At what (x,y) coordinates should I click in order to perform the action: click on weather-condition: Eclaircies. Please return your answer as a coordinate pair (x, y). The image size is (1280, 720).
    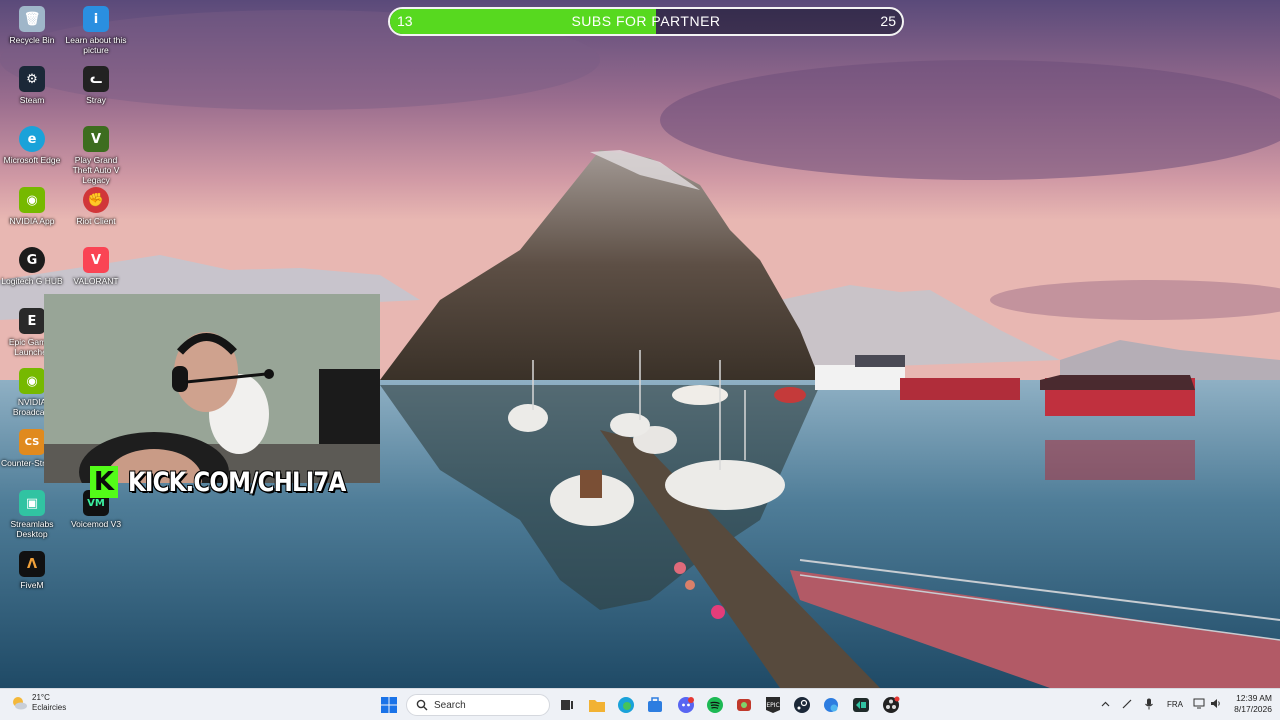
    Looking at the image, I should click on (49, 707).